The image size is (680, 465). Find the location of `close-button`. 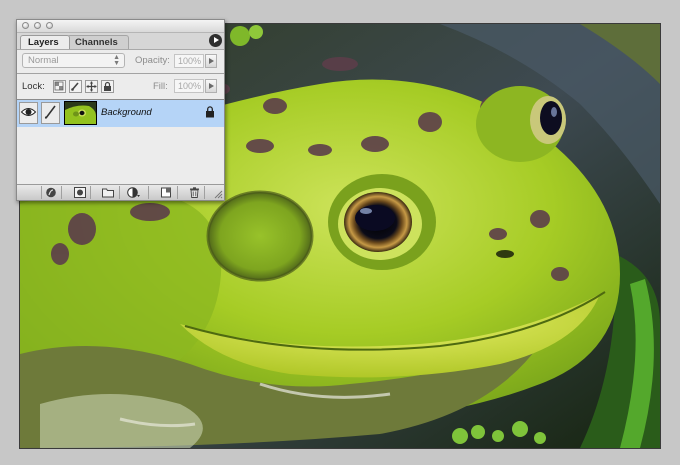

close-button is located at coordinates (25, 25).